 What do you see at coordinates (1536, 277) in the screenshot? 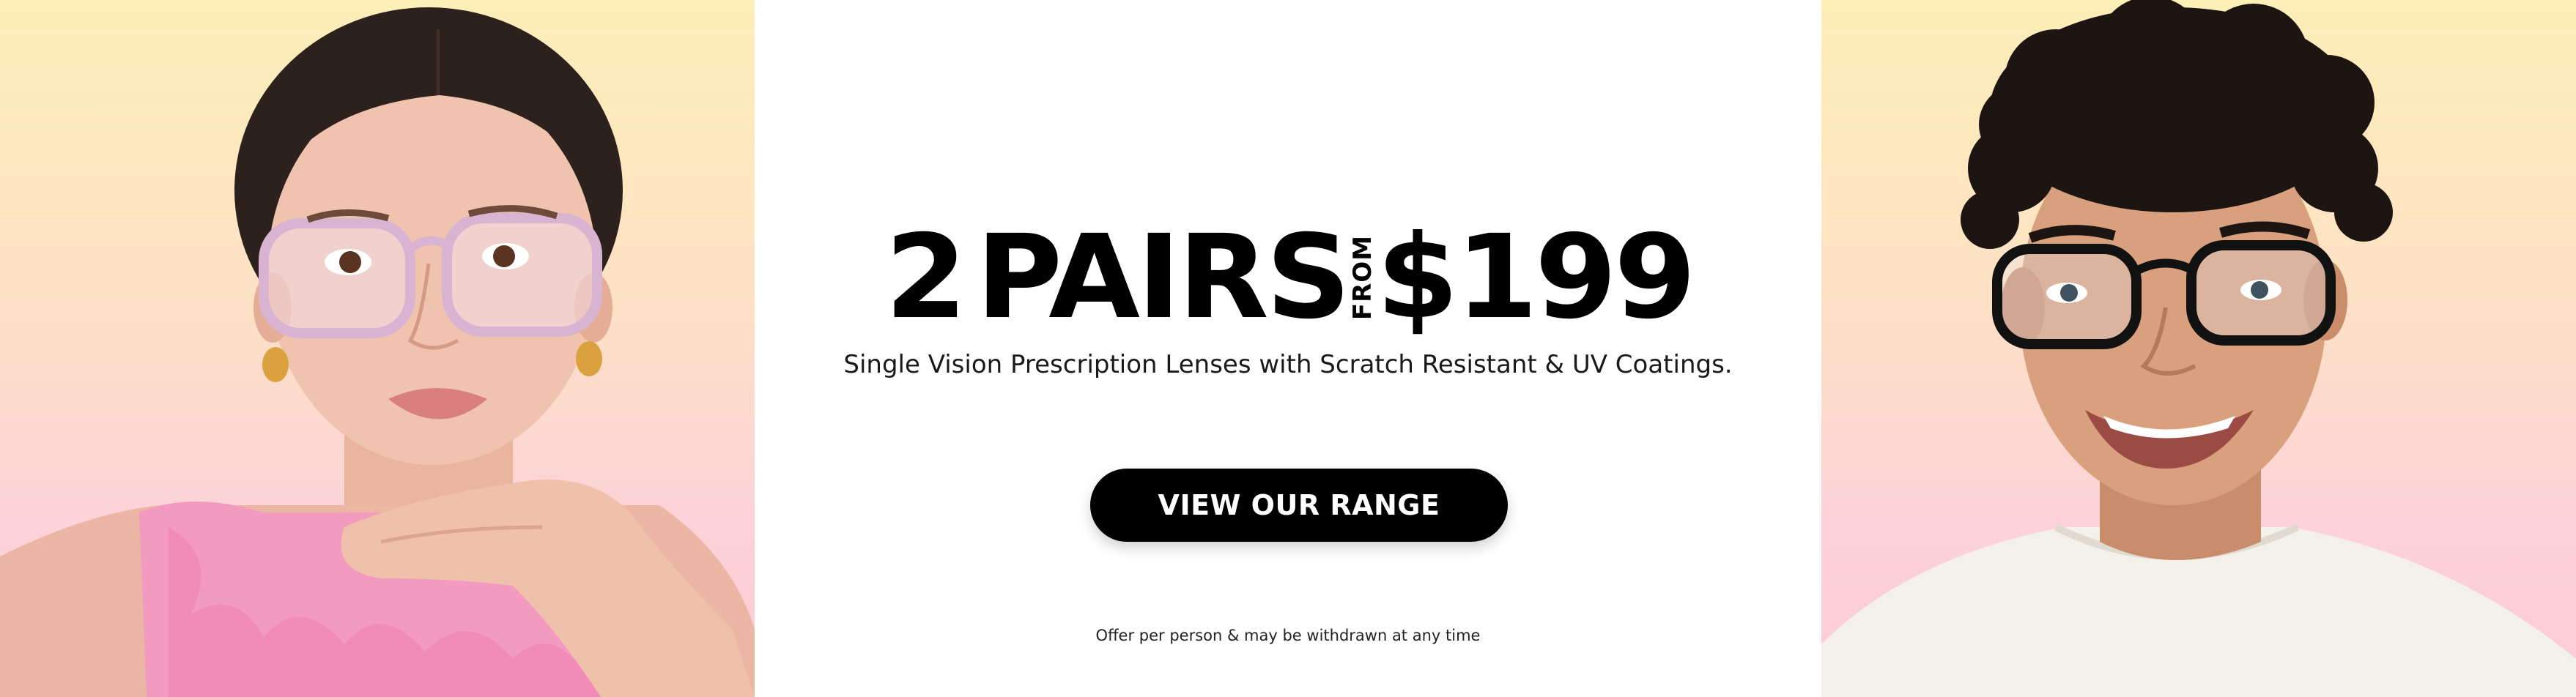
I see `headline-price: $199` at bounding box center [1536, 277].